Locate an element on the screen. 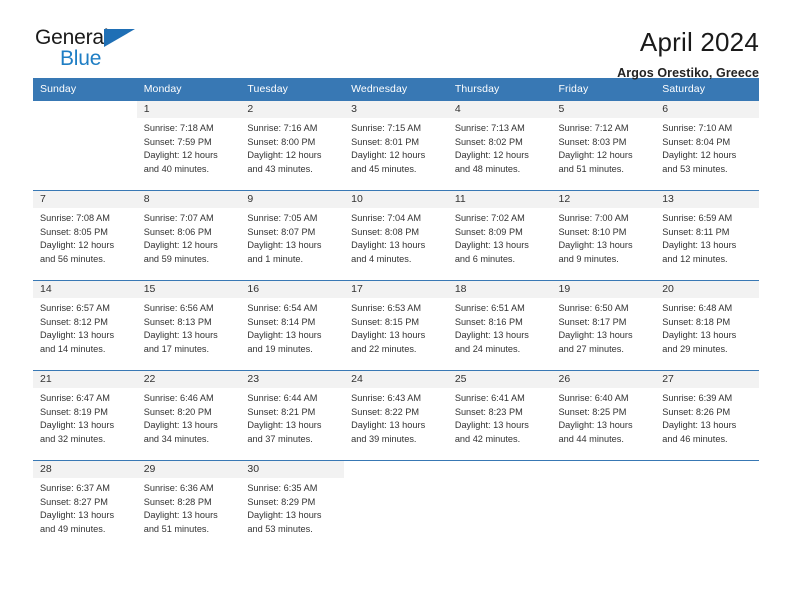  weekday-header-friday: Friday is located at coordinates (603, 89).